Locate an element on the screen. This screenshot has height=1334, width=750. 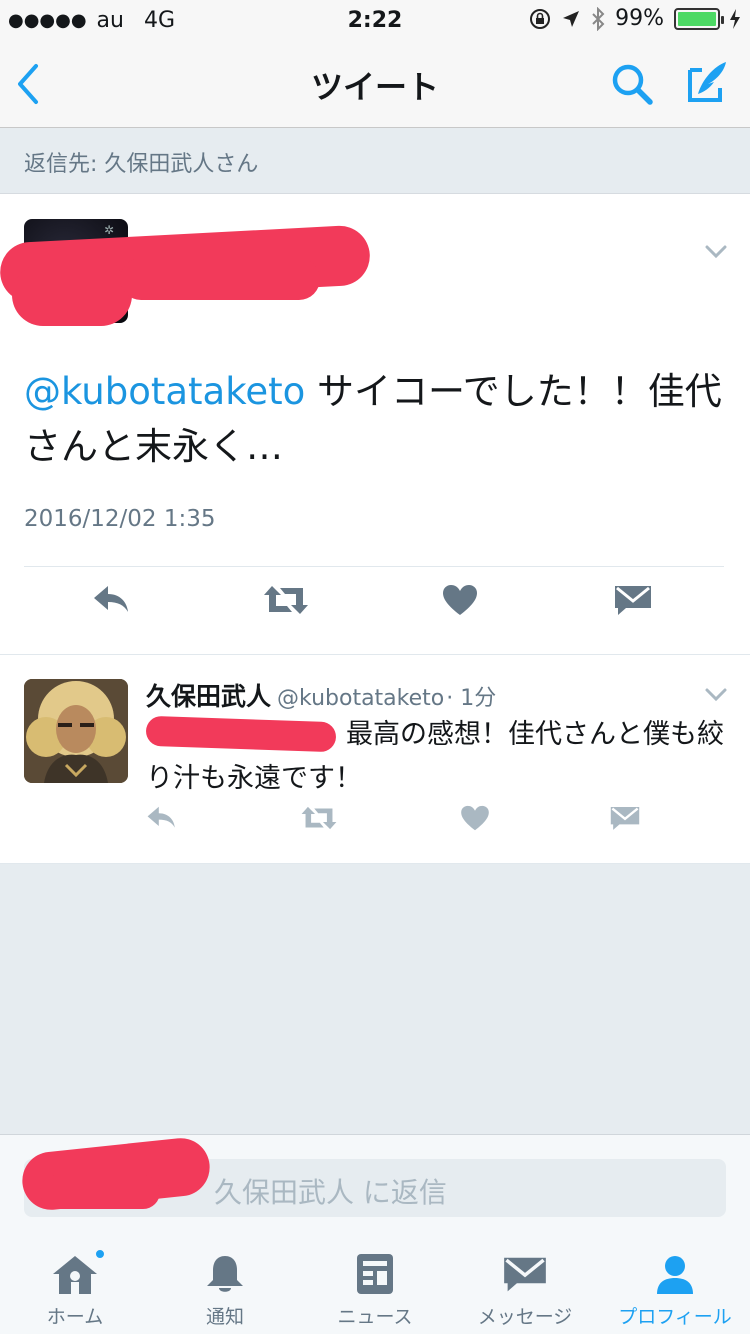
tab-label: 通知 is located at coordinates (224, 1317).